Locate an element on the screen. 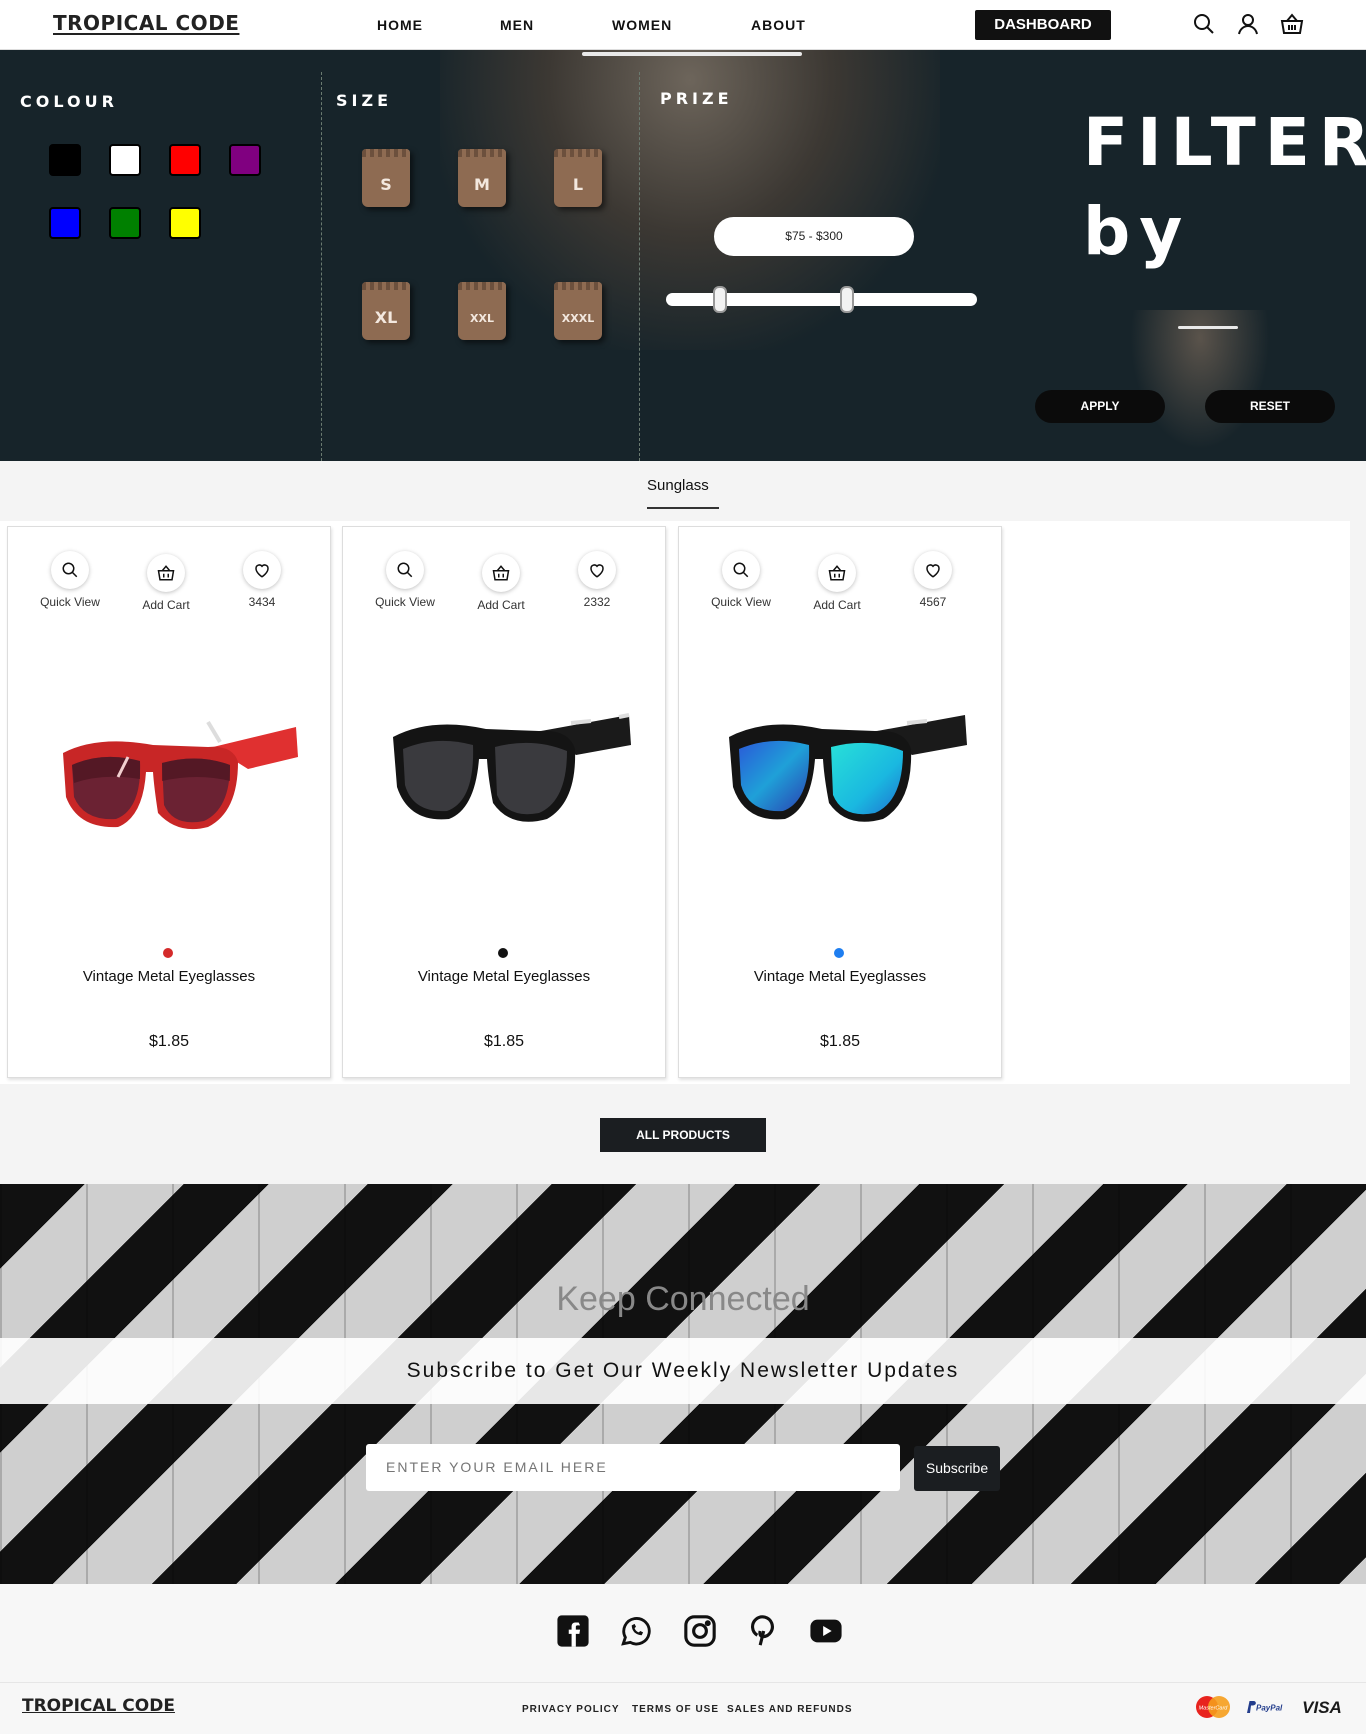  colour-swatch-white is located at coordinates (125, 160).